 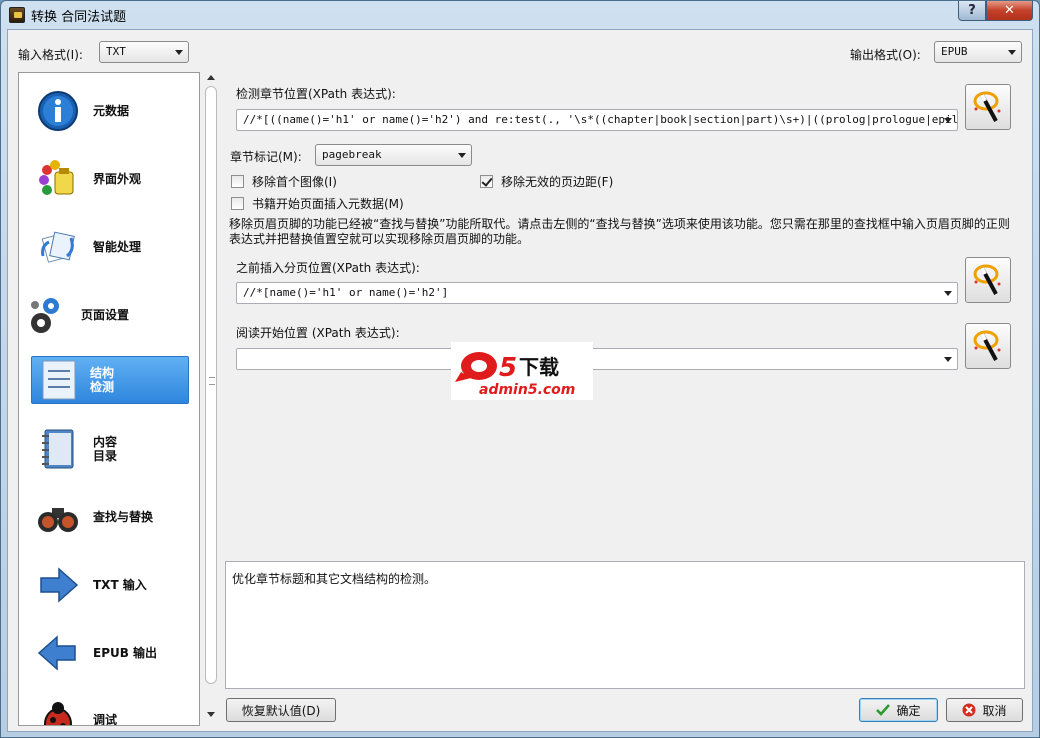 What do you see at coordinates (212, 381) in the screenshot?
I see `scrollbar-grip` at bounding box center [212, 381].